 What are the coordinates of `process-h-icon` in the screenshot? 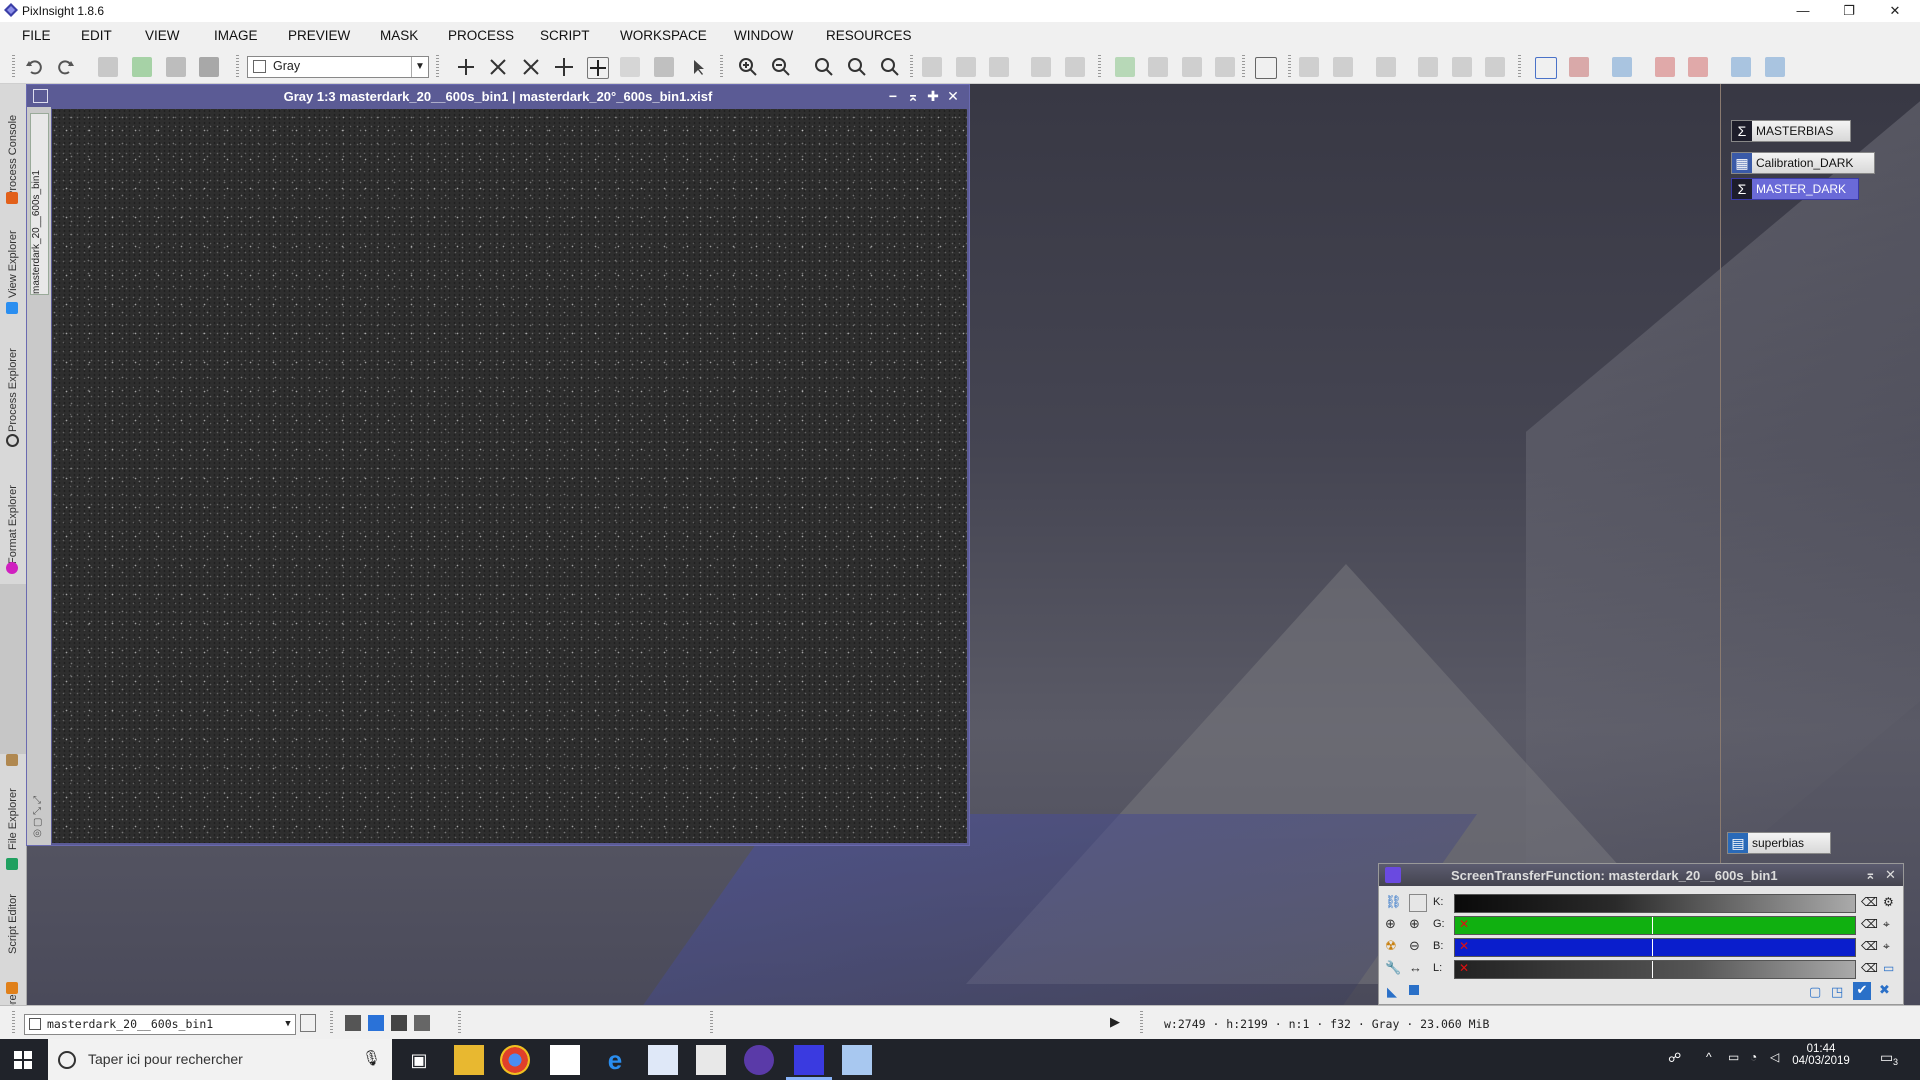 It's located at (1428, 67).